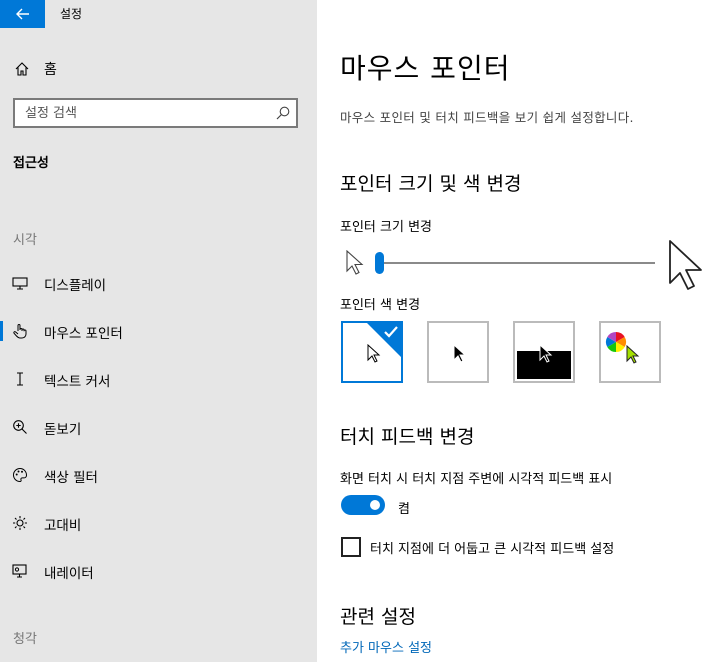 The width and height of the screenshot is (718, 662). What do you see at coordinates (75, 286) in the screenshot?
I see `sidebar-item-label: 디스플레이` at bounding box center [75, 286].